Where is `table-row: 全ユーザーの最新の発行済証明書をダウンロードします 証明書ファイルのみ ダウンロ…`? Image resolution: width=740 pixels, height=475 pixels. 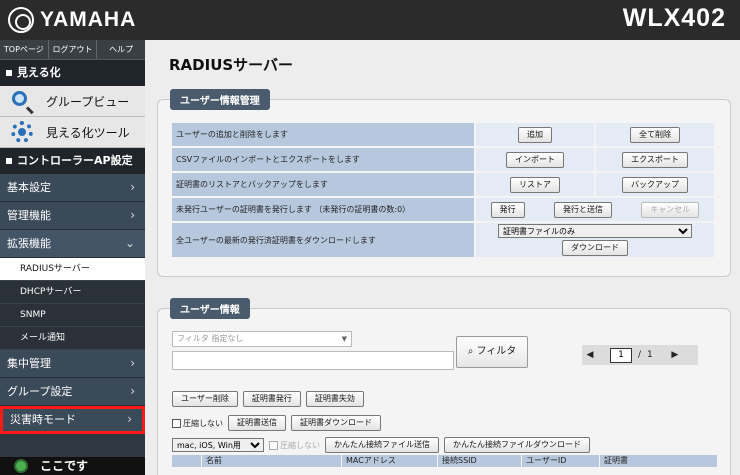 table-row: 全ユーザーの最新の発行済証明書をダウンロードします 証明書ファイルのみ ダウンロ… is located at coordinates (443, 240).